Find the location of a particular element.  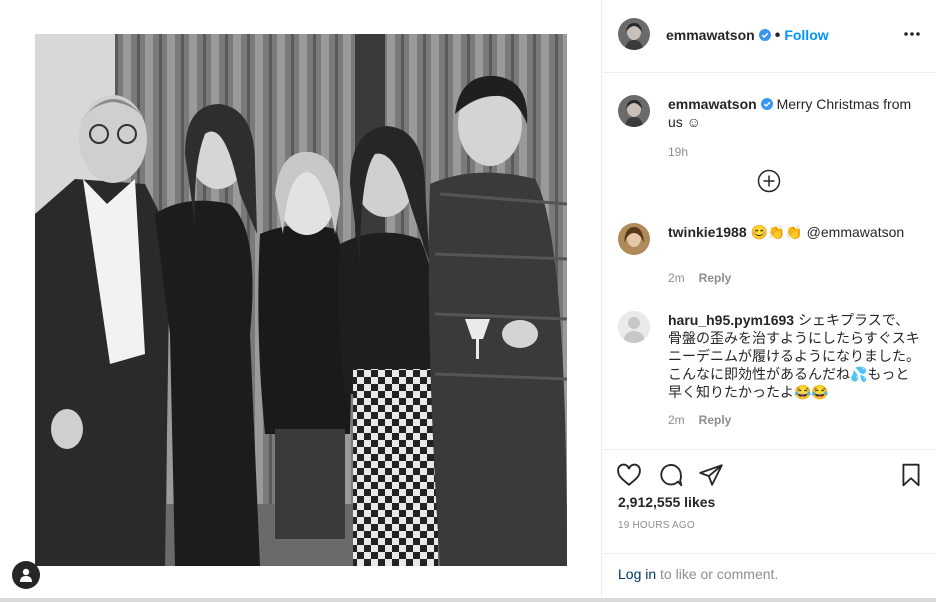

post-header: emmawatson • Follow is located at coordinates (769, 36).